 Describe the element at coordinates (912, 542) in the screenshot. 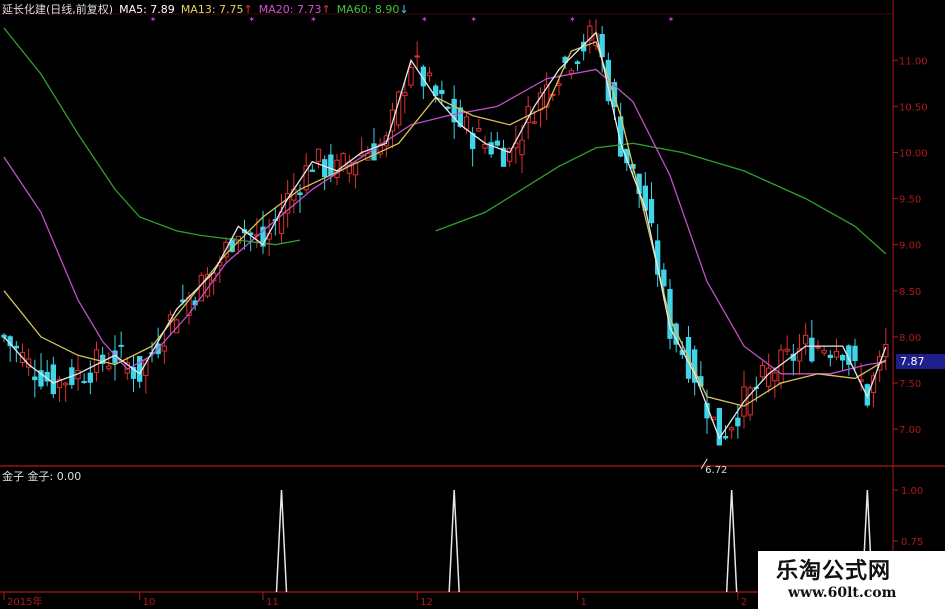

I see `indicator-tick-label: 0.75` at that location.